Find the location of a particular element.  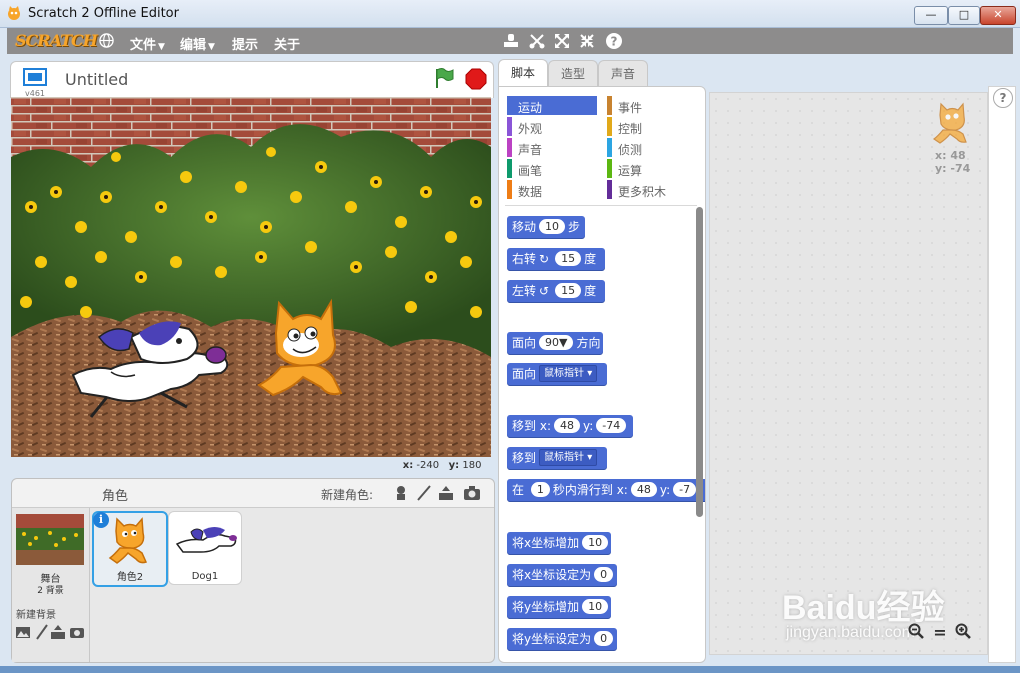

block-turn-left: 左转 ↺ 15 度 is located at coordinates (556, 291).